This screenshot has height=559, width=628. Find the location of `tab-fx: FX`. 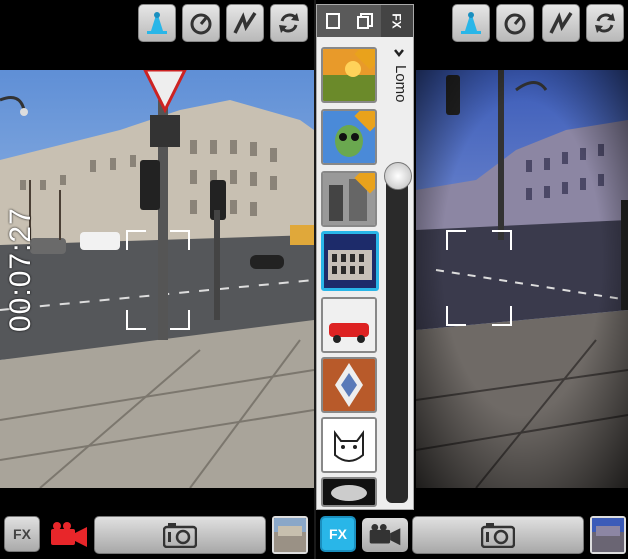

tab-fx: FX is located at coordinates (397, 21).